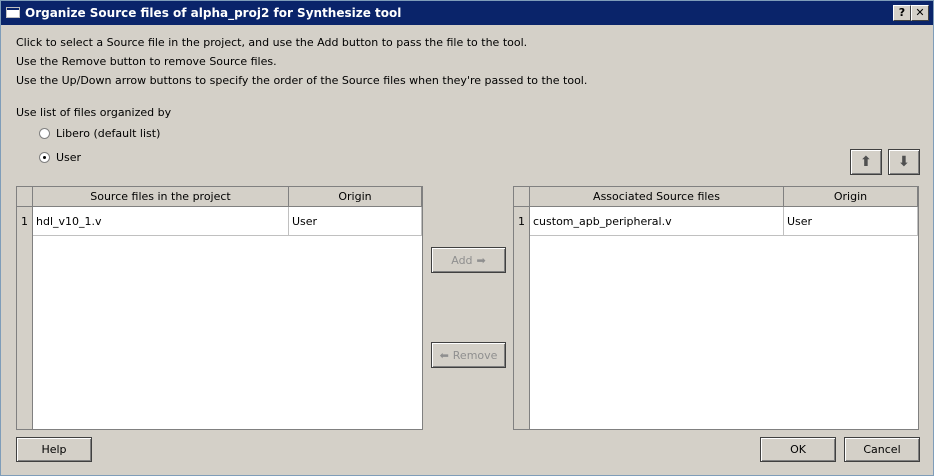  I want to click on cancel-button: Cancel, so click(882, 449).